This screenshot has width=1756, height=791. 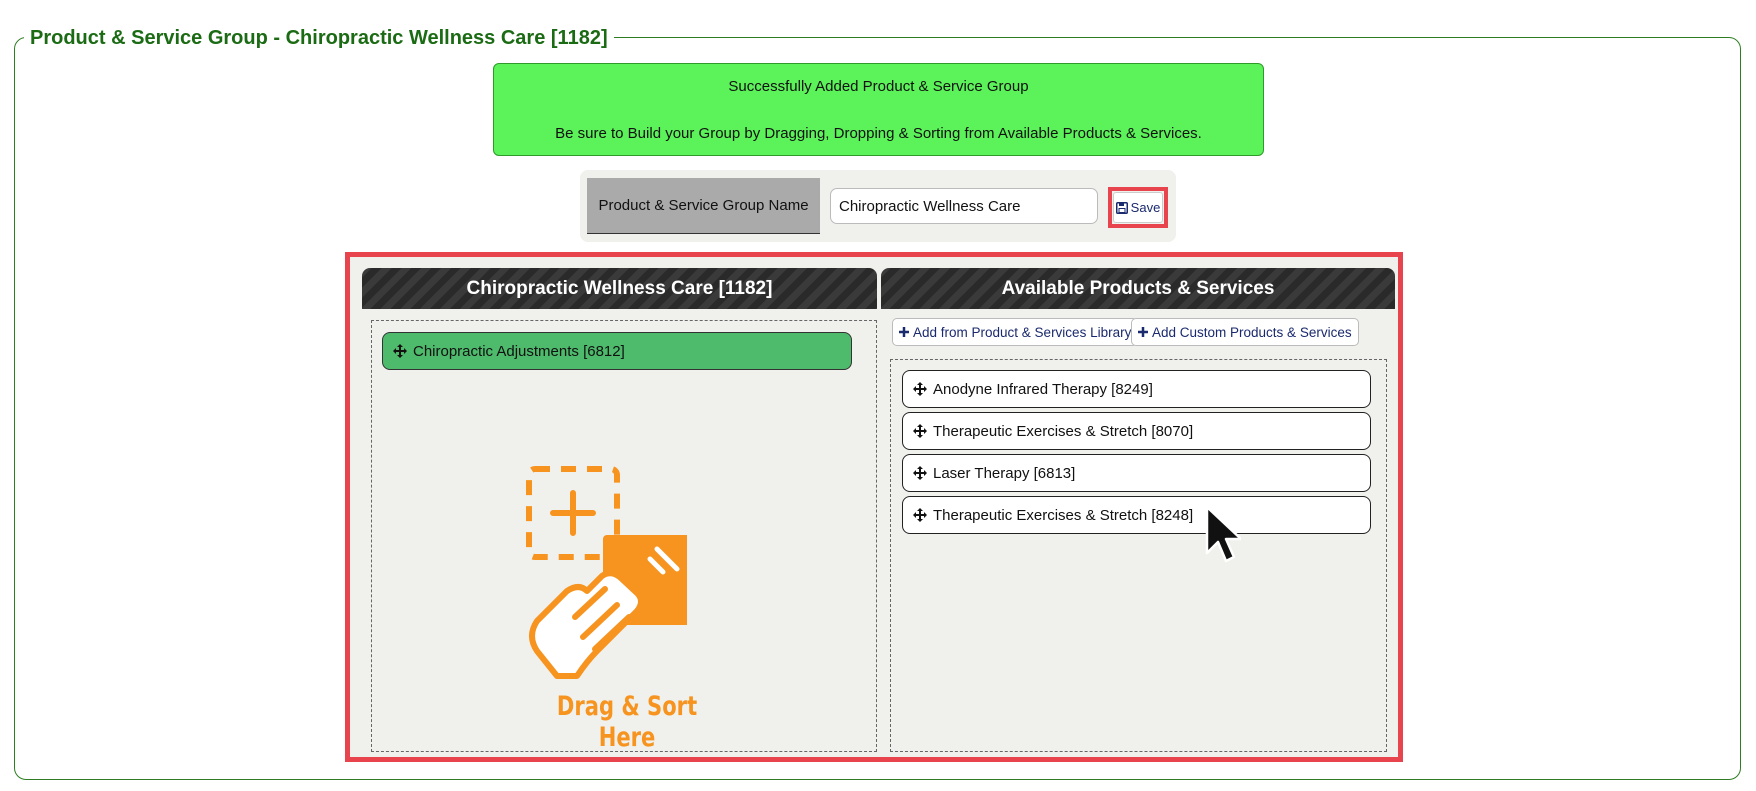 I want to click on group-name-row: Product & Service Group Name Save, so click(x=878, y=206).